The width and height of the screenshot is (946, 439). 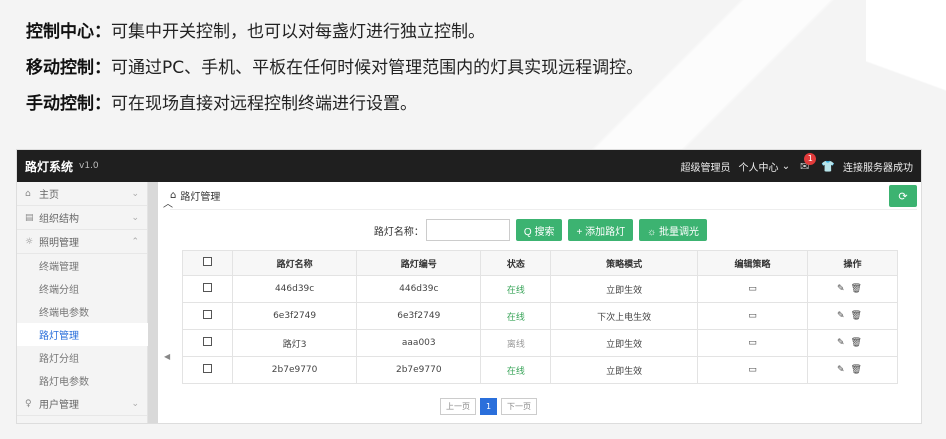 What do you see at coordinates (519, 406) in the screenshot?
I see `next-page-button: 下一页` at bounding box center [519, 406].